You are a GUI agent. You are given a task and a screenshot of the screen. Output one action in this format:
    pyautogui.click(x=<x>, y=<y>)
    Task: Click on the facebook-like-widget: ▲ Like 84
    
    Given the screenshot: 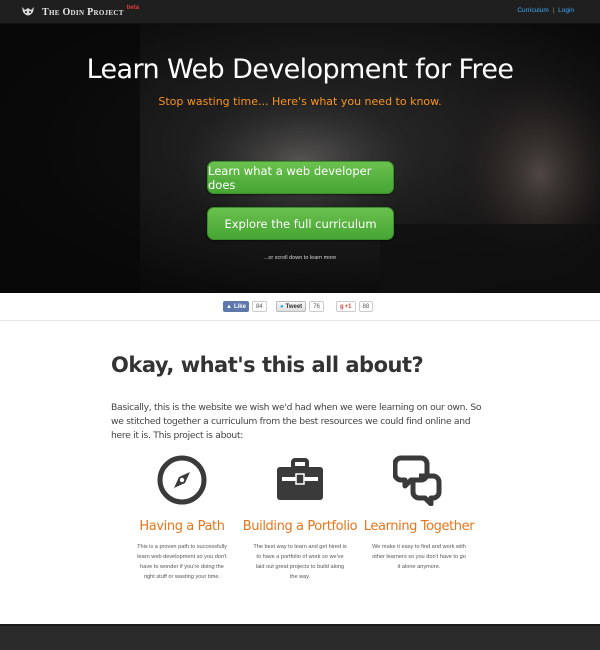 What is the action you would take?
    pyautogui.click(x=245, y=306)
    